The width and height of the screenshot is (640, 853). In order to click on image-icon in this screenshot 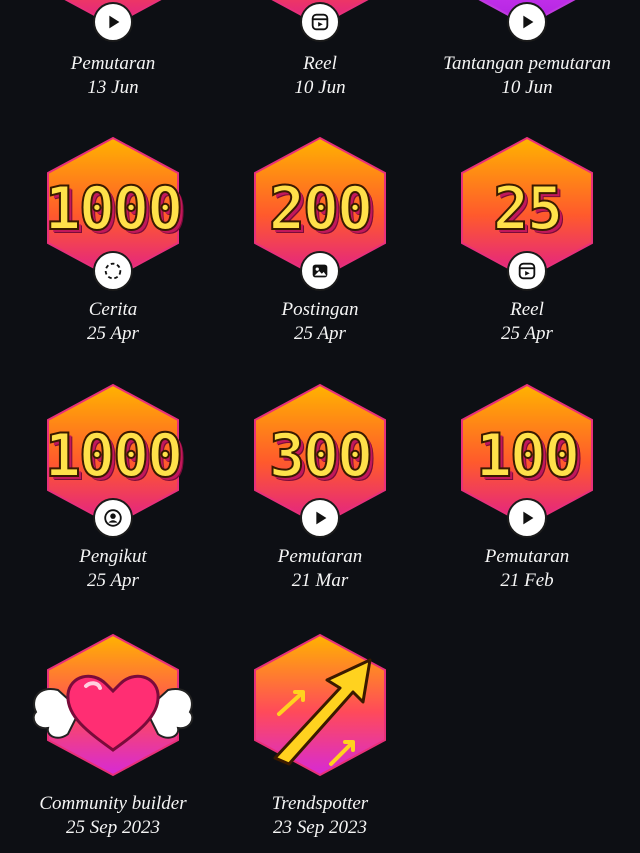, I will do `click(320, 271)`.